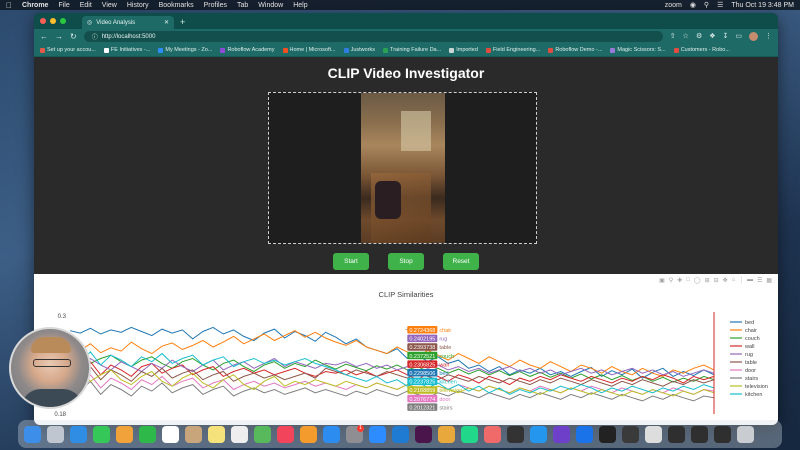  What do you see at coordinates (176, 5) in the screenshot?
I see `menu-bookmarks: Bookmarks` at bounding box center [176, 5].